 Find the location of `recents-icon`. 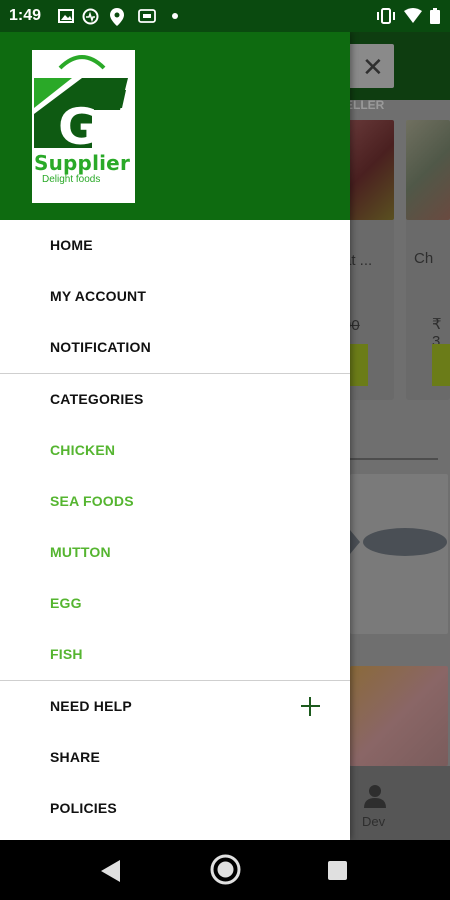

recents-icon is located at coordinates (337, 870).